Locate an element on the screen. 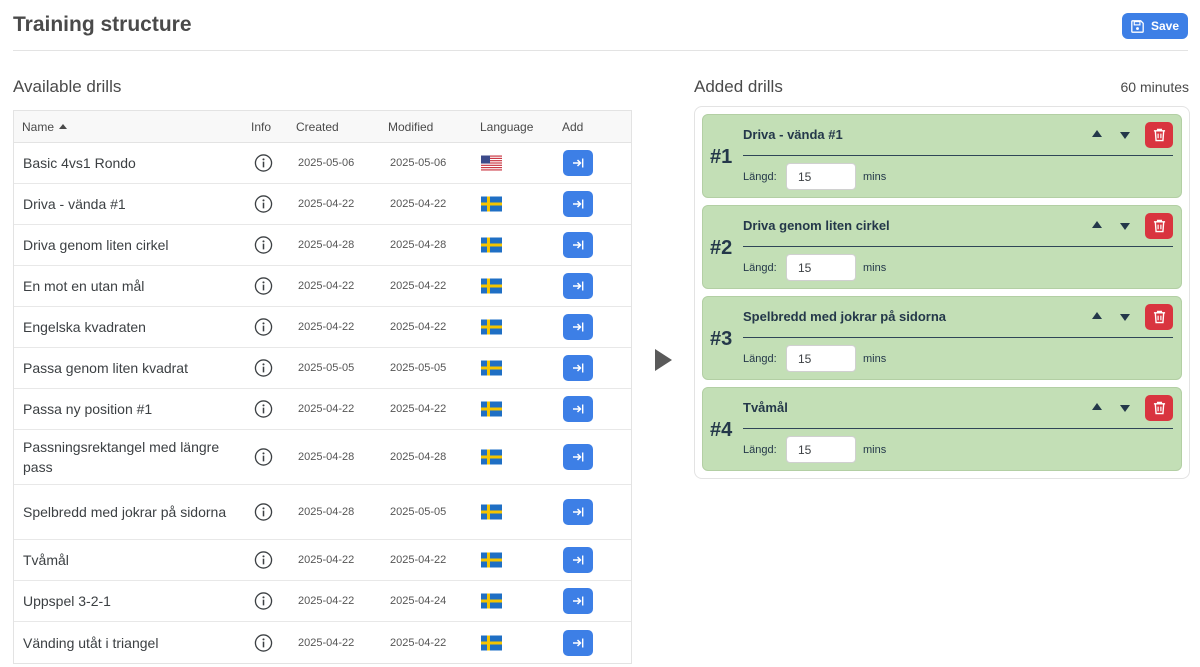 This screenshot has height=667, width=1200. available-drills-title: Available drills is located at coordinates (67, 86).